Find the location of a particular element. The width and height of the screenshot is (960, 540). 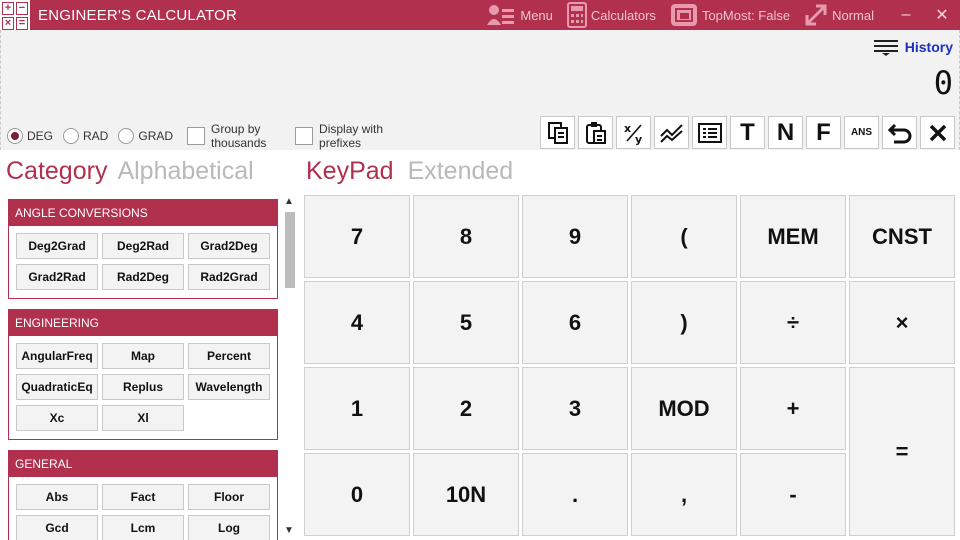

function-button: Fact is located at coordinates (143, 497).